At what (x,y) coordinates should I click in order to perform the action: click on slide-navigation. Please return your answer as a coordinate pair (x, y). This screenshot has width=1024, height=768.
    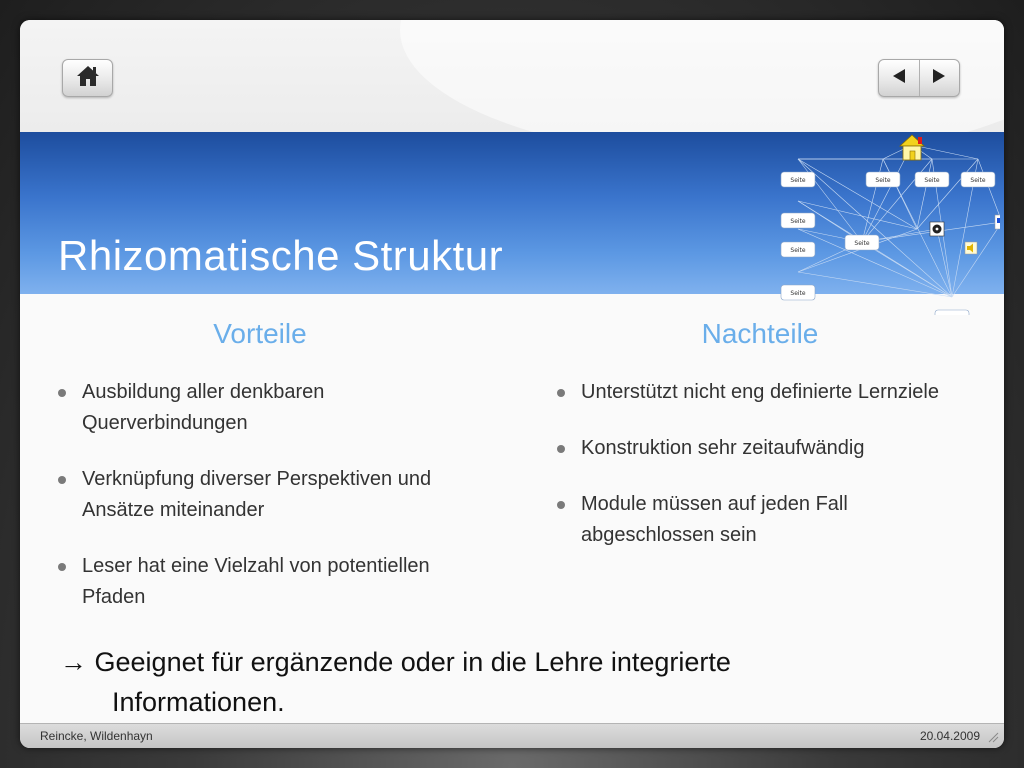
    Looking at the image, I should click on (919, 78).